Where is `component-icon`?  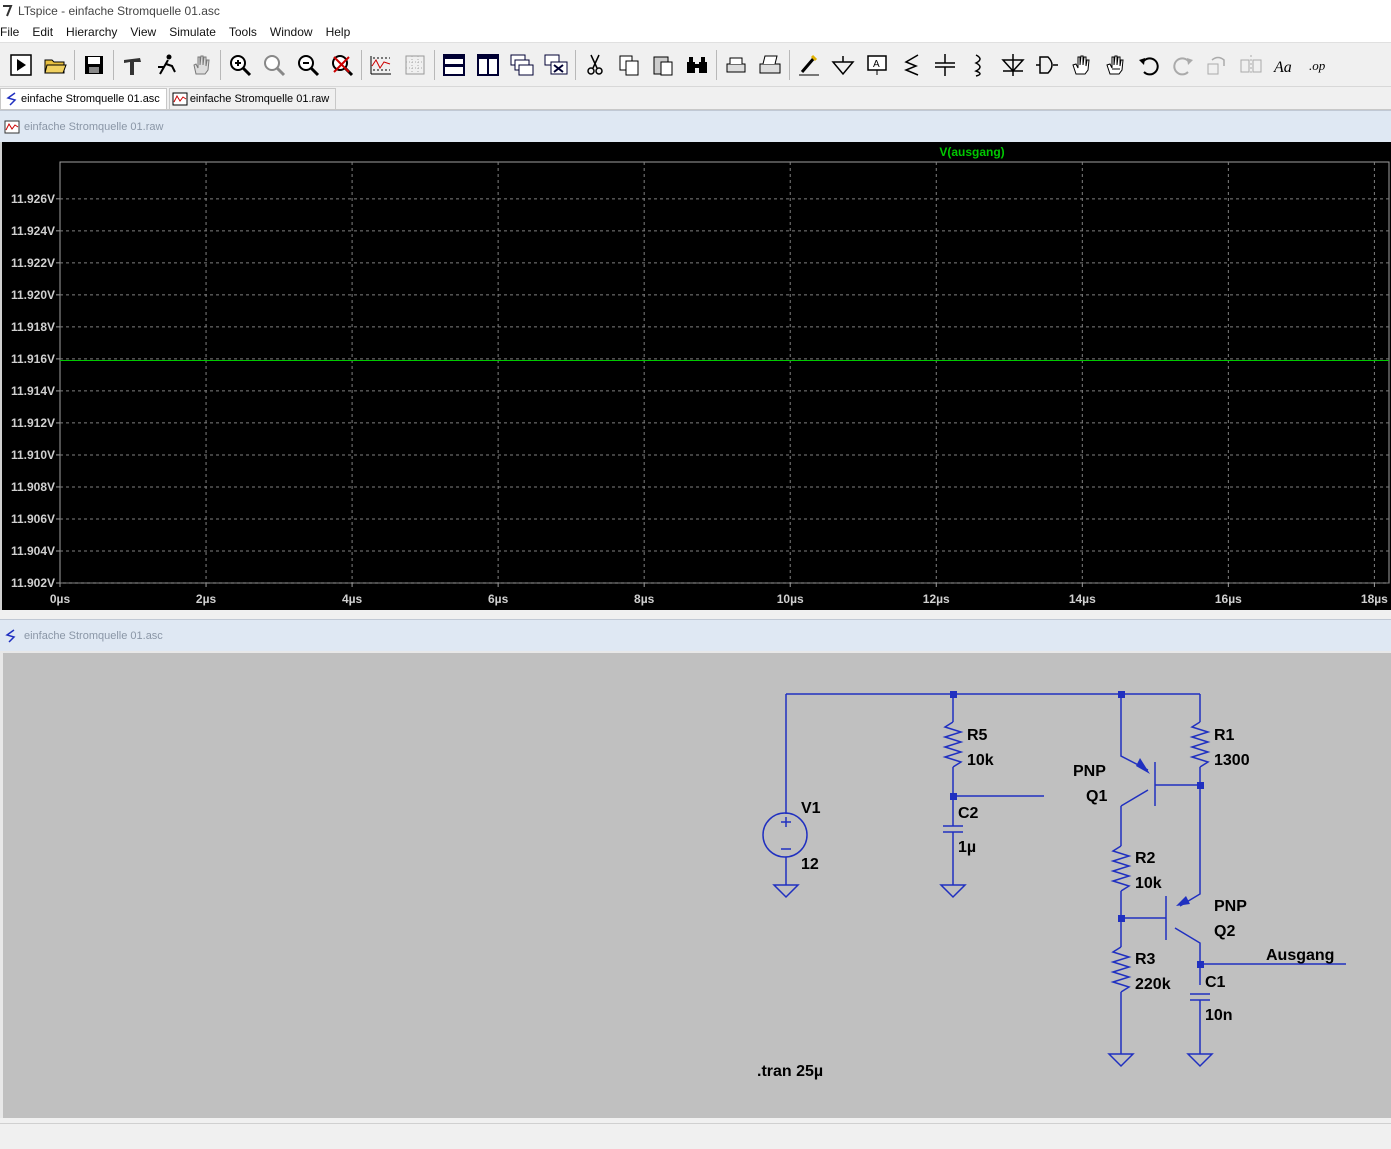
component-icon is located at coordinates (1047, 65).